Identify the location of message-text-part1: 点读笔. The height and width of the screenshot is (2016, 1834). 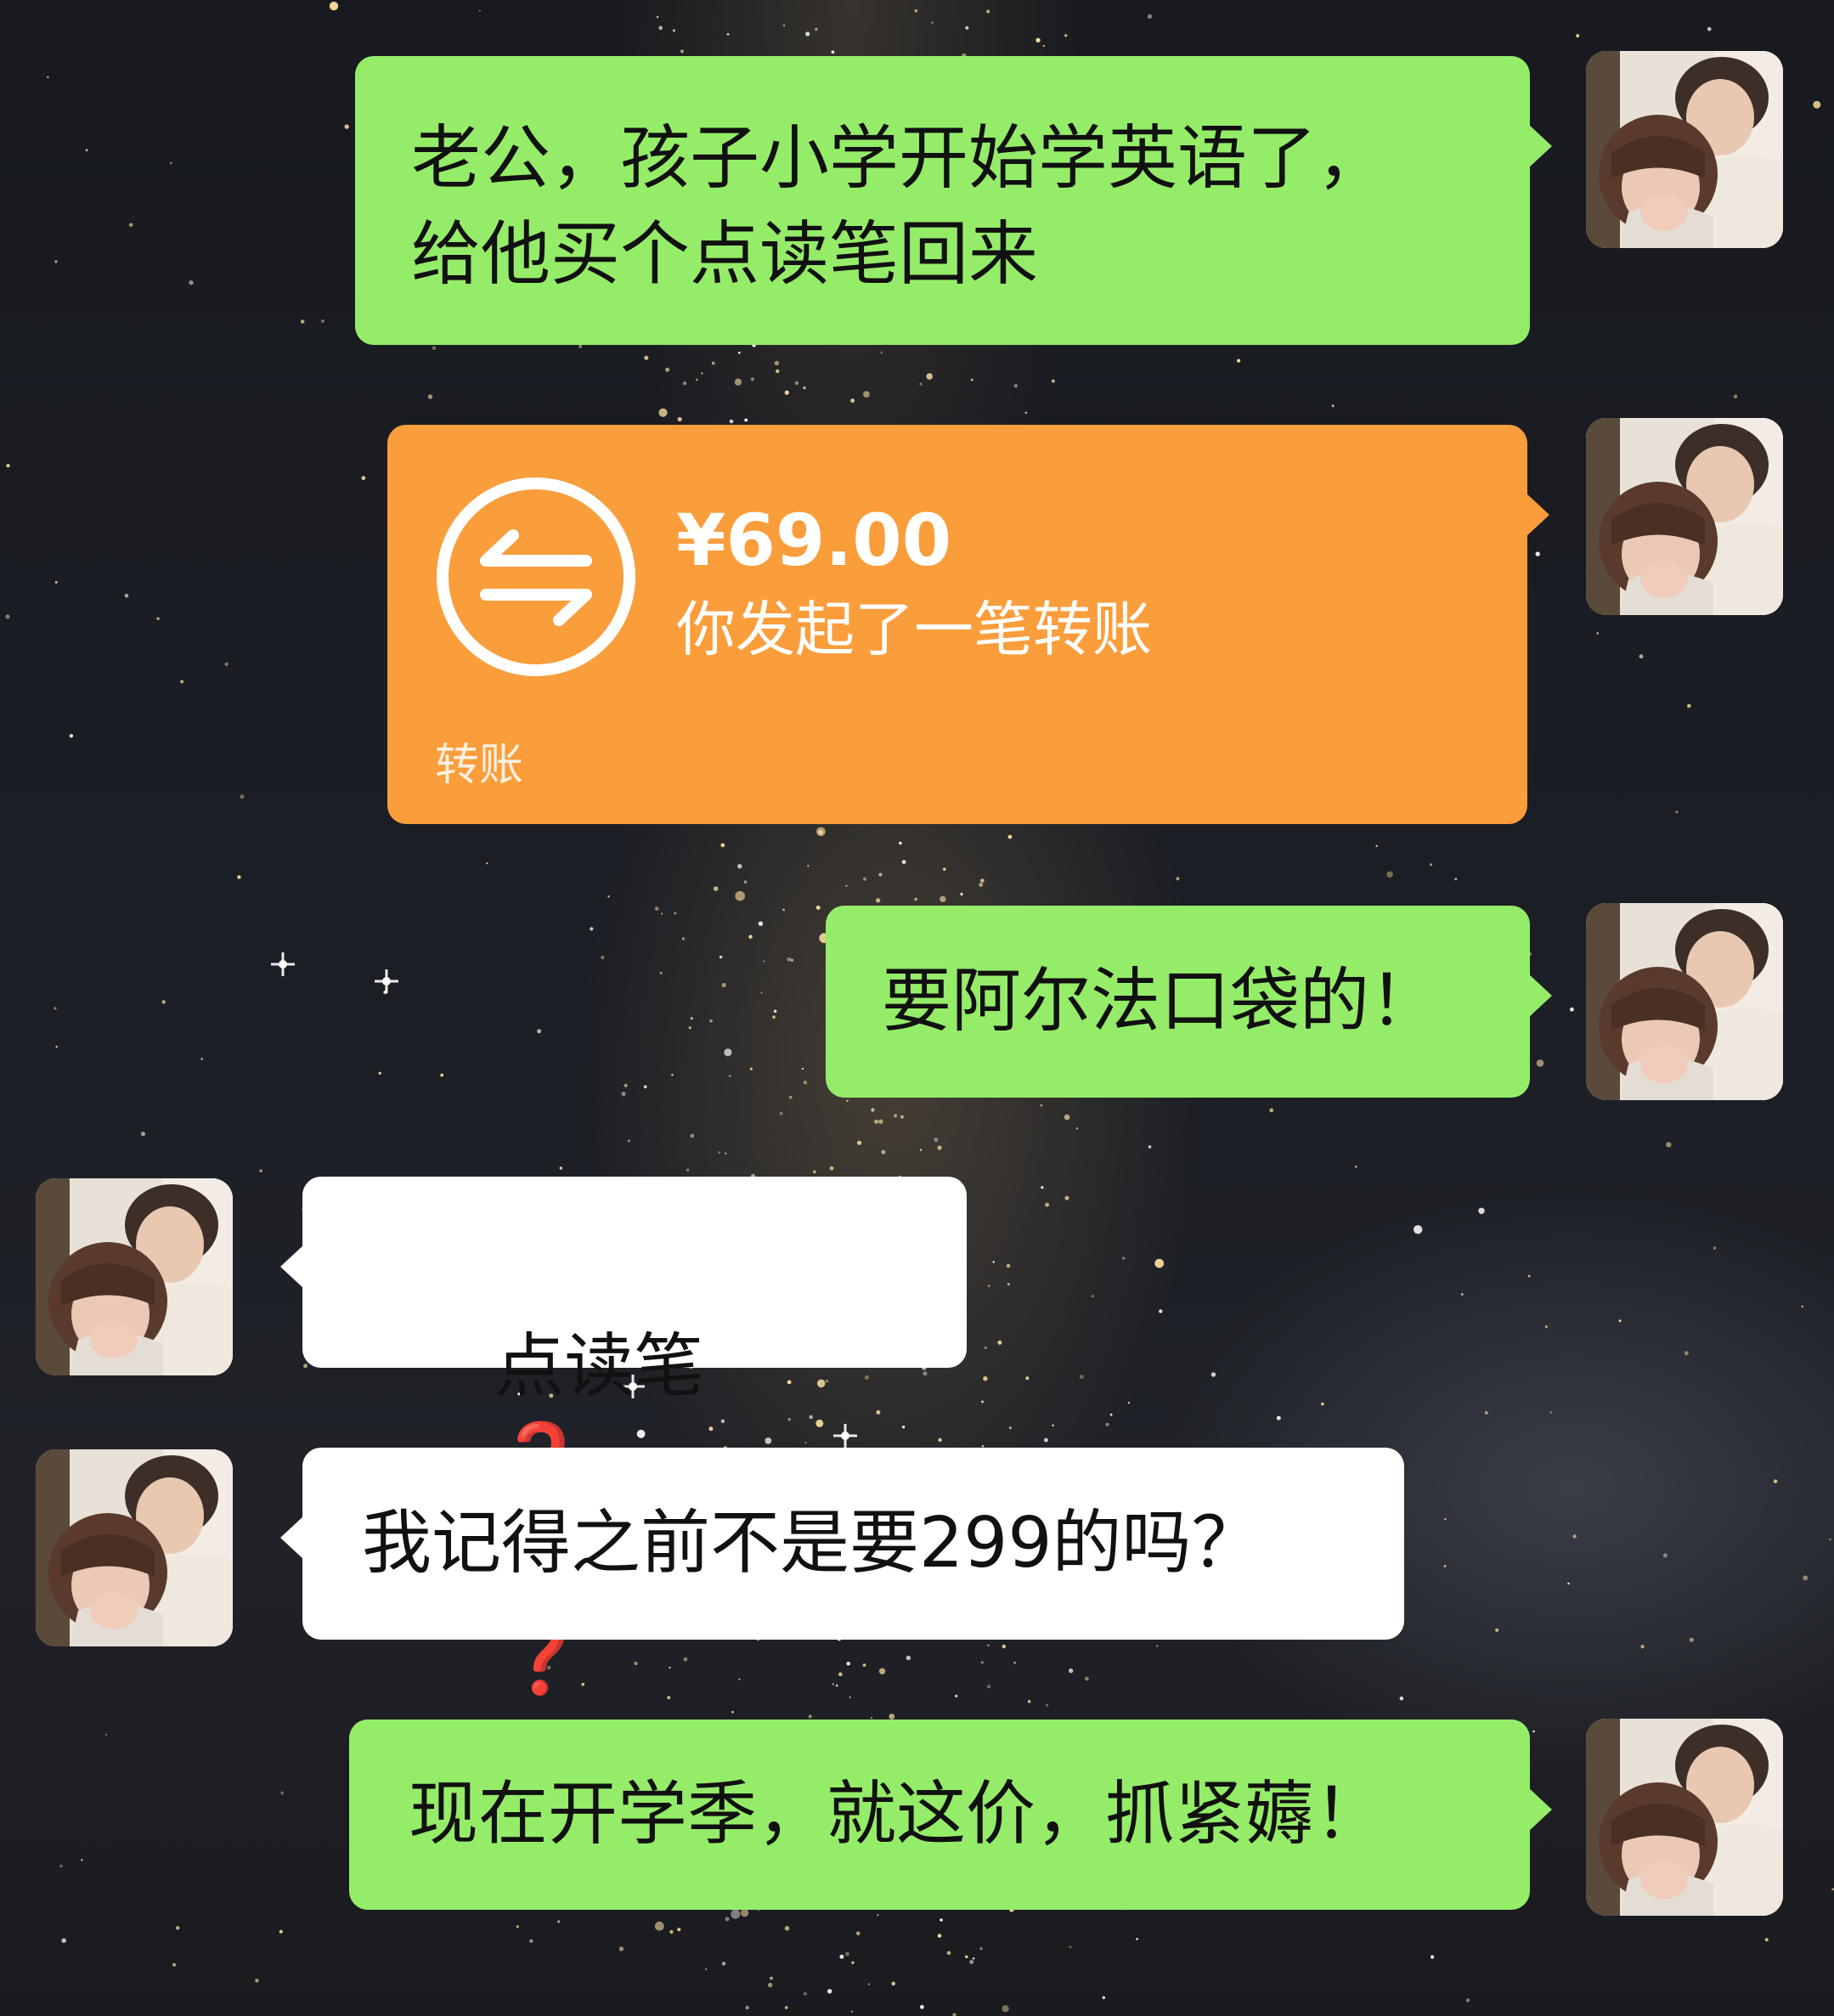
(599, 1366).